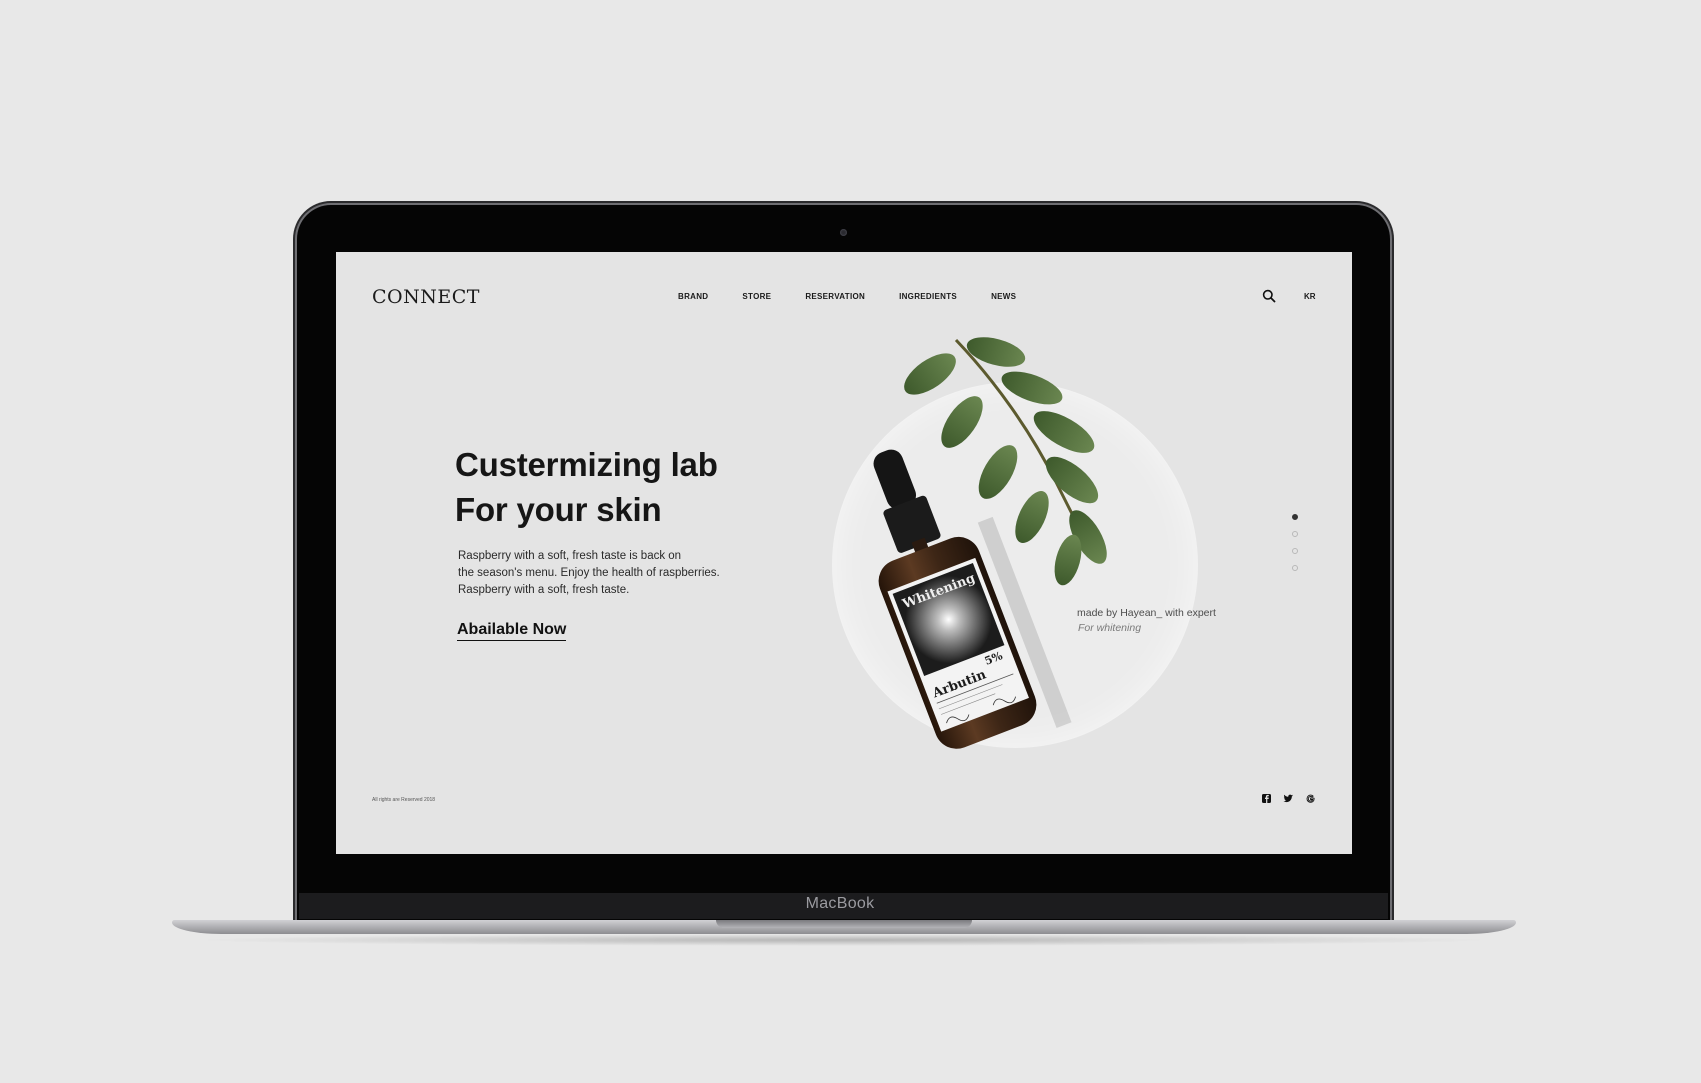  What do you see at coordinates (756, 296) in the screenshot?
I see `nav-store: STORE` at bounding box center [756, 296].